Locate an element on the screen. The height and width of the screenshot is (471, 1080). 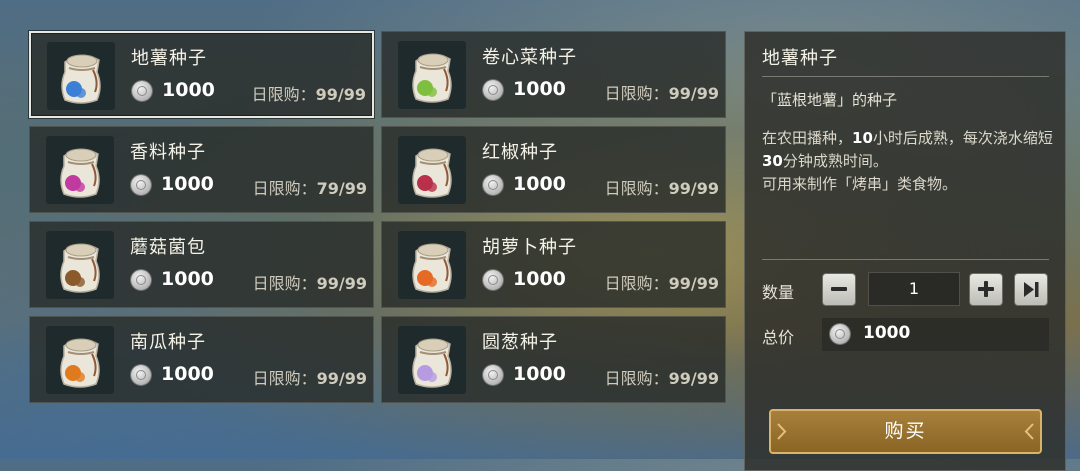
increase-quantity-button is located at coordinates (986, 289).